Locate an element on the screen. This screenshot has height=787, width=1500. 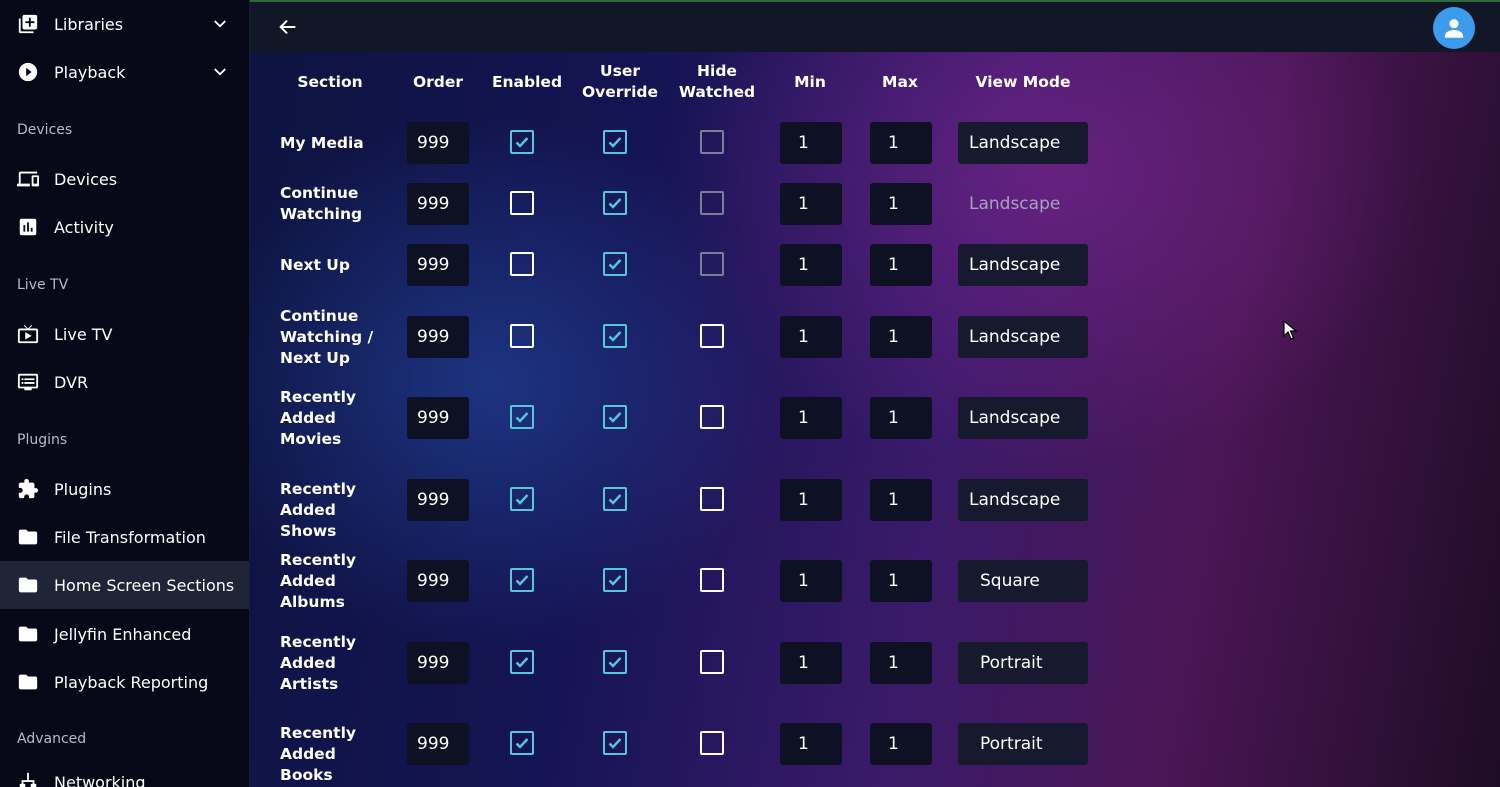
user-avatar-icon is located at coordinates (1454, 28).